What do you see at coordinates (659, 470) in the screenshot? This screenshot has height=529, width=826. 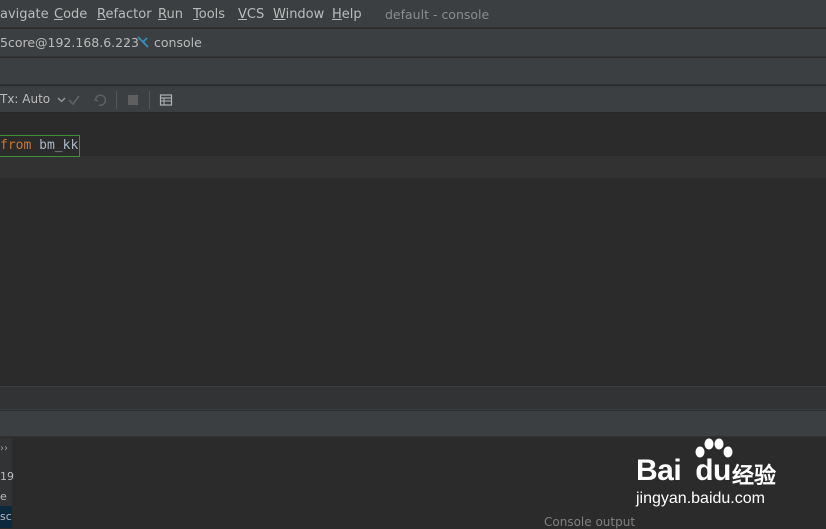 I see `watermark-brand-part1: Bai` at bounding box center [659, 470].